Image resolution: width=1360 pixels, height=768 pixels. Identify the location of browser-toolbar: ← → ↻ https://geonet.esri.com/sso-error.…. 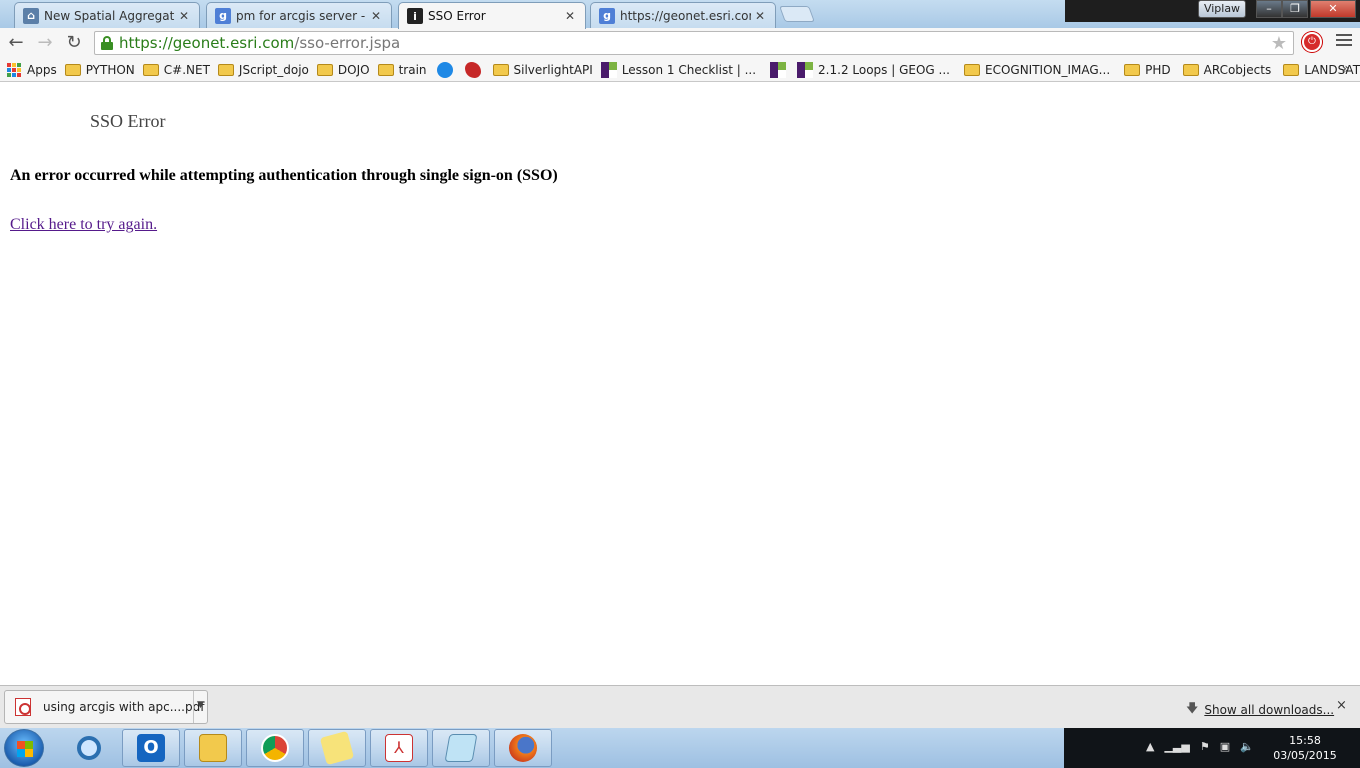
(680, 43).